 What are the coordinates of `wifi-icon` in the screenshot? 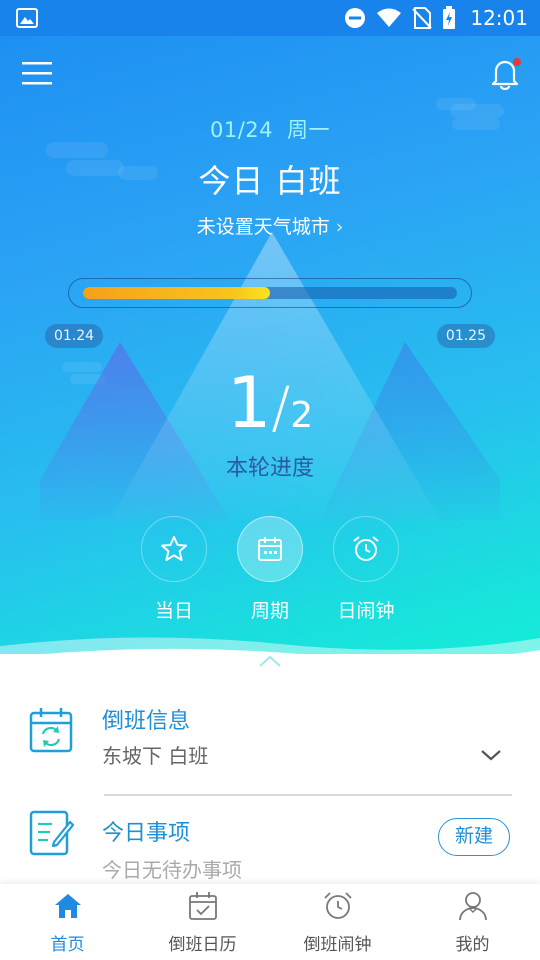 It's located at (389, 17).